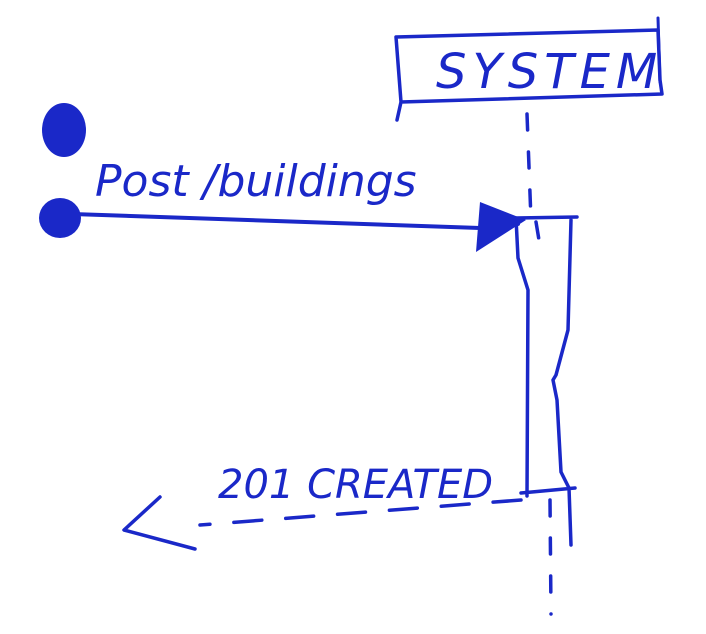 The height and width of the screenshot is (634, 706). I want to click on participant-system: SYSTEM, so click(529, 69).